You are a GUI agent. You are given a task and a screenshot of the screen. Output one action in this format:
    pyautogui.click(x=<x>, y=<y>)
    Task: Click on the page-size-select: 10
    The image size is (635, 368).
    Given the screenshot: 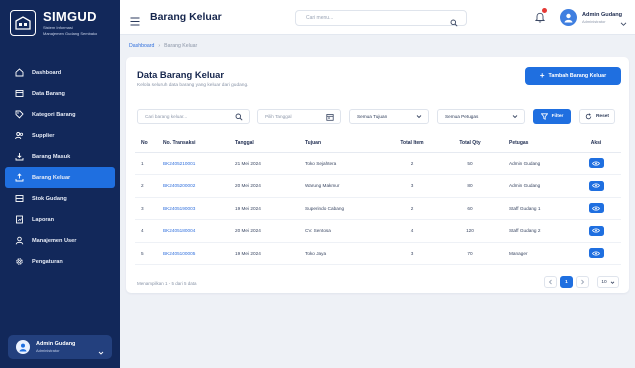 What is the action you would take?
    pyautogui.click(x=608, y=282)
    